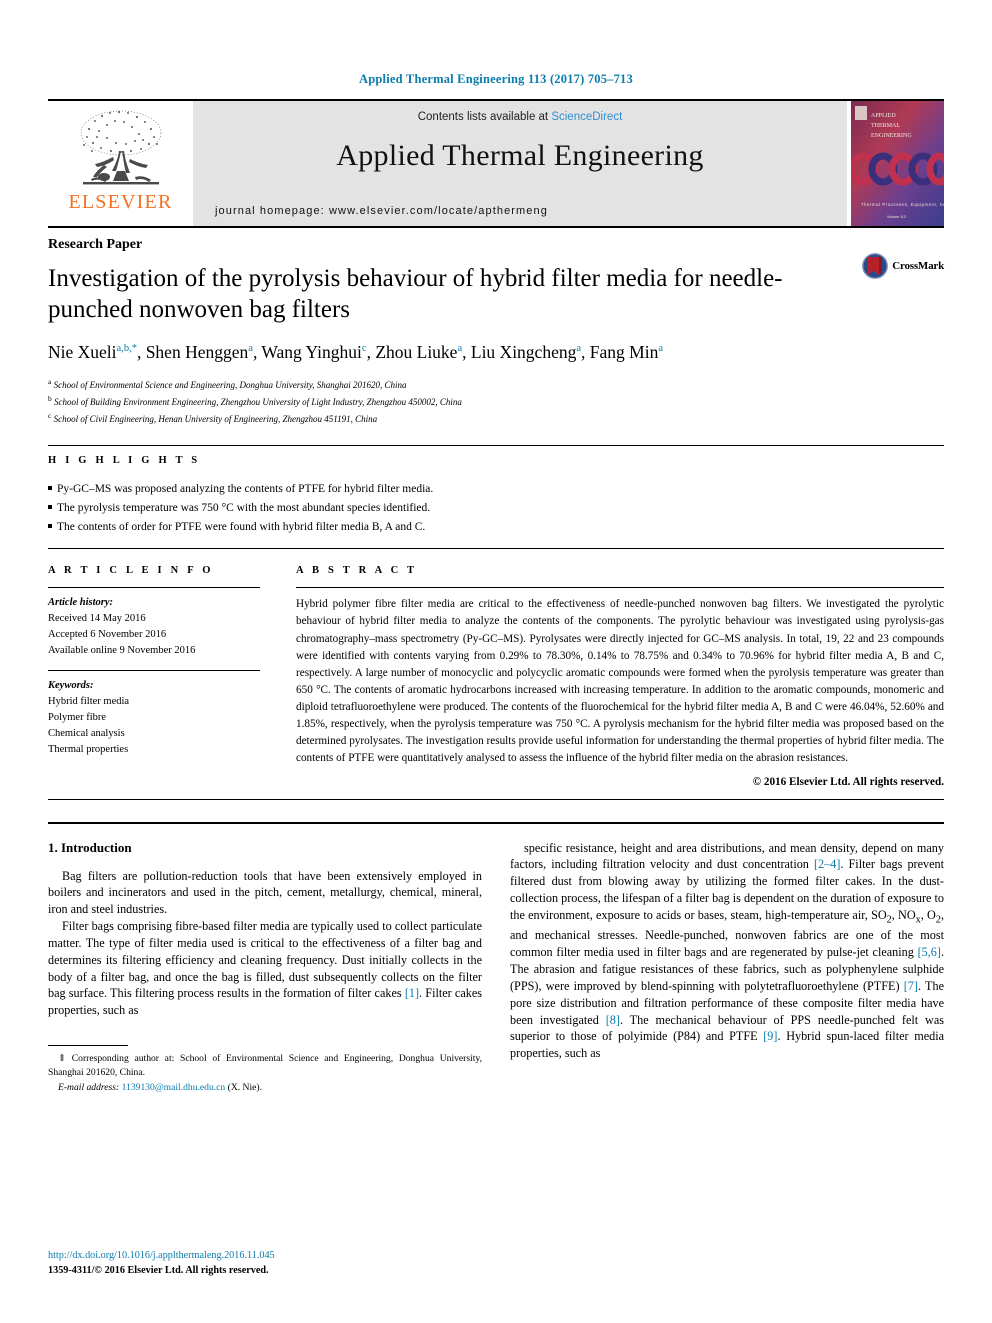 This screenshot has width=992, height=1323. I want to click on article-history-item: Accepted 6 November 2016, so click(107, 635).